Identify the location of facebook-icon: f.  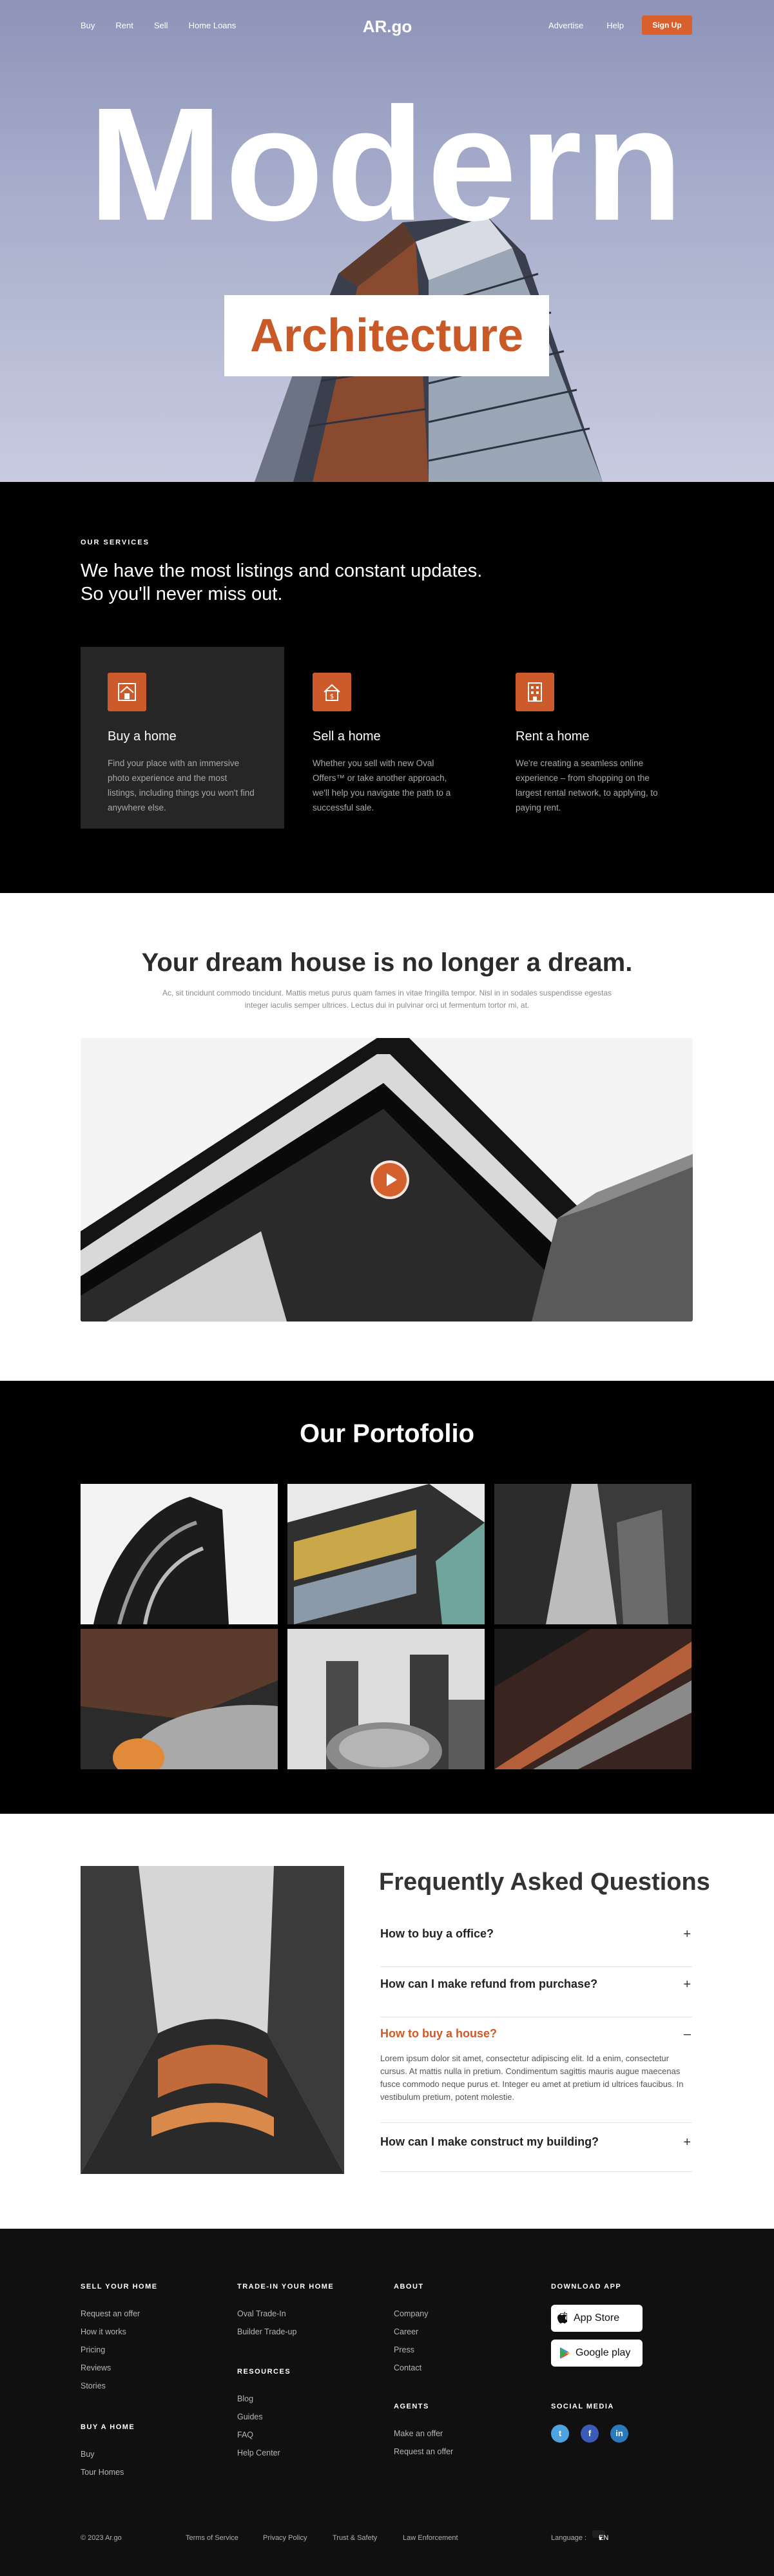
(590, 2434).